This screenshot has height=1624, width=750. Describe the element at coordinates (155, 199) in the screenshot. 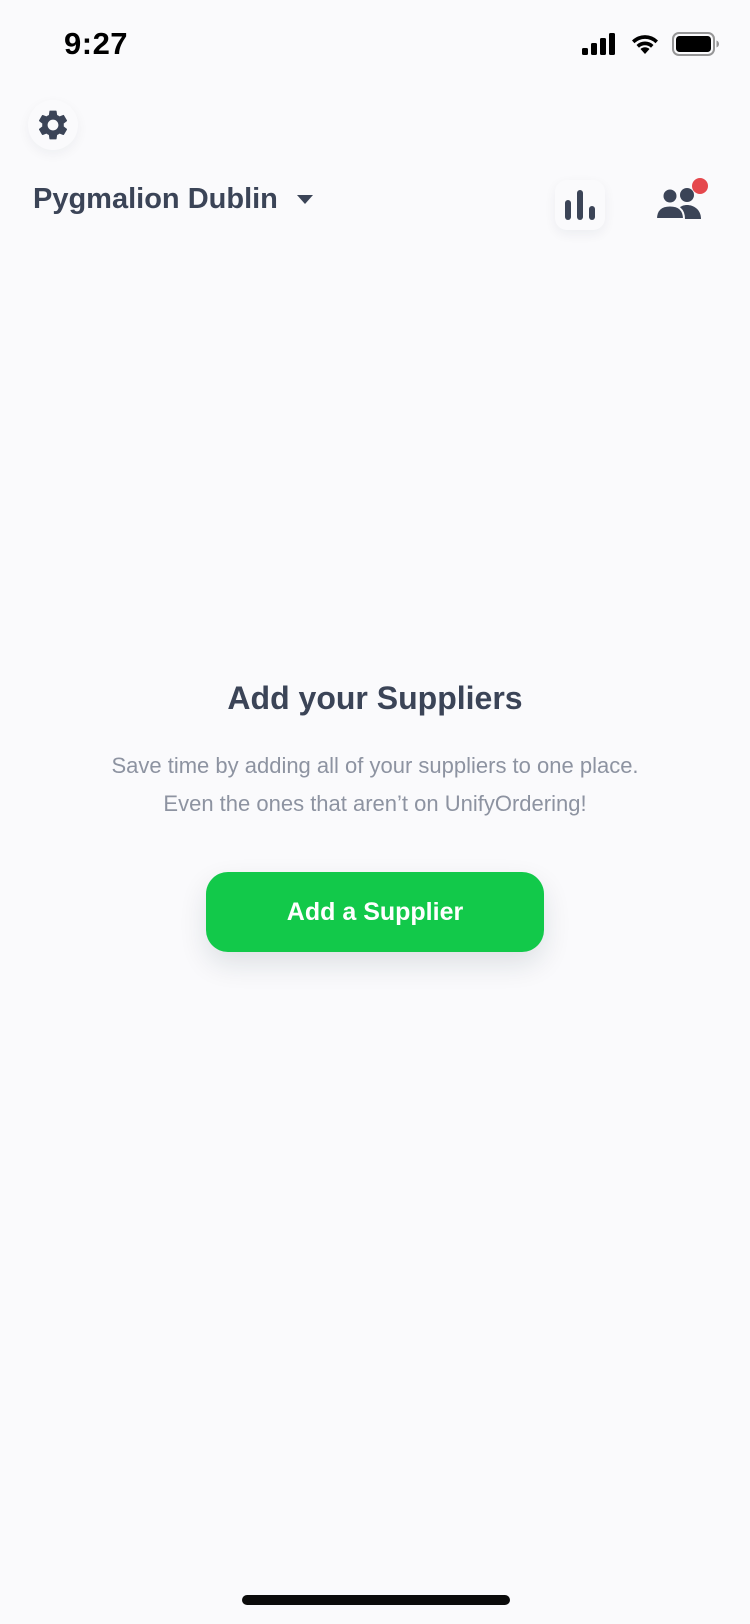

I see `location-name: Pygmalion Dublin` at that location.